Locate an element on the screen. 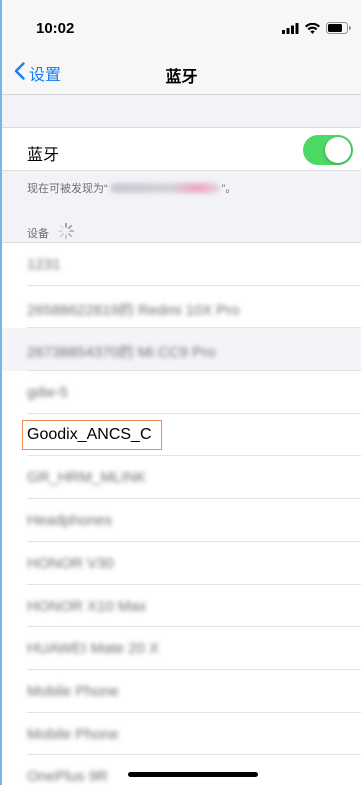 The image size is (361, 785). device-row: GR_HRM_MLINK is located at coordinates (181, 478).